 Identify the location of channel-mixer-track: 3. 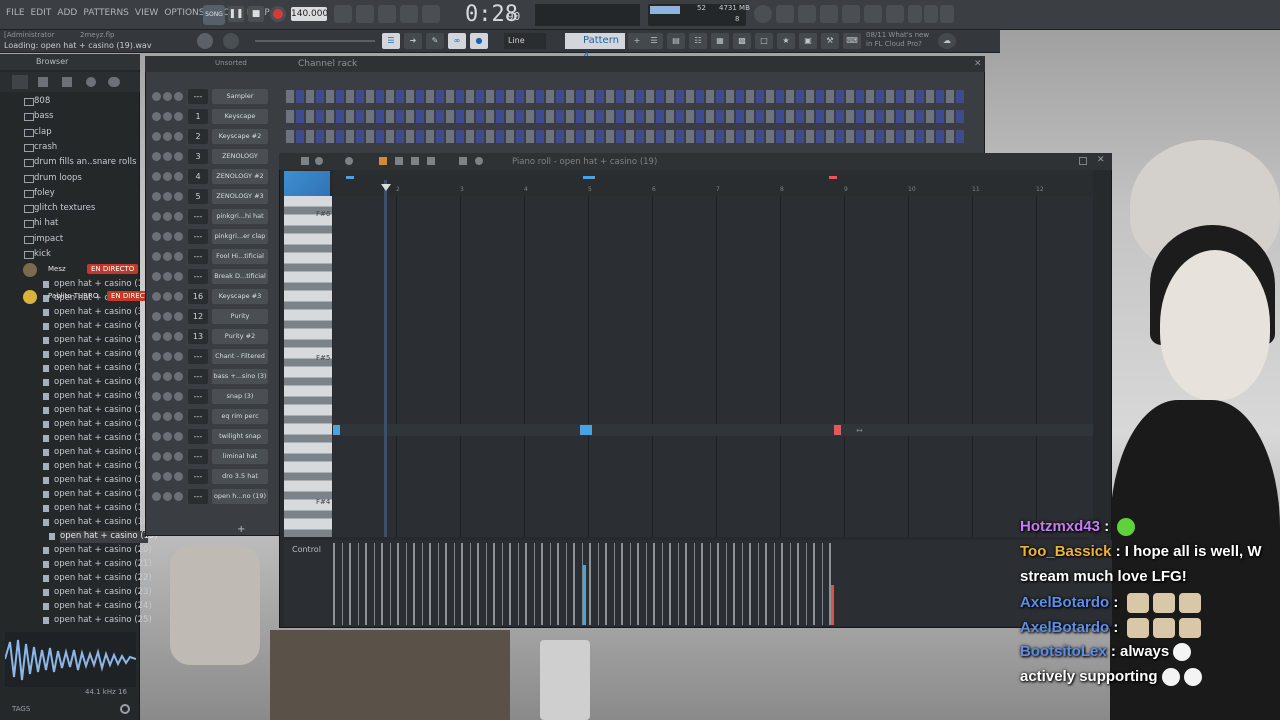
(198, 156).